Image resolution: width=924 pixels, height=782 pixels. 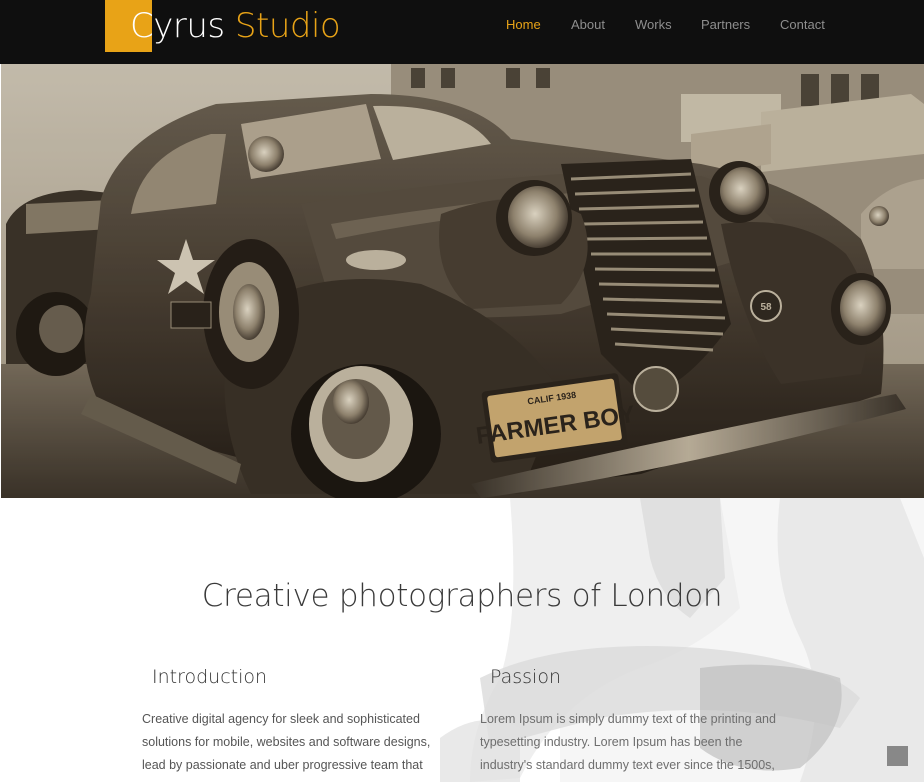 I want to click on logo-text: Cyrus Studio, so click(x=235, y=26).